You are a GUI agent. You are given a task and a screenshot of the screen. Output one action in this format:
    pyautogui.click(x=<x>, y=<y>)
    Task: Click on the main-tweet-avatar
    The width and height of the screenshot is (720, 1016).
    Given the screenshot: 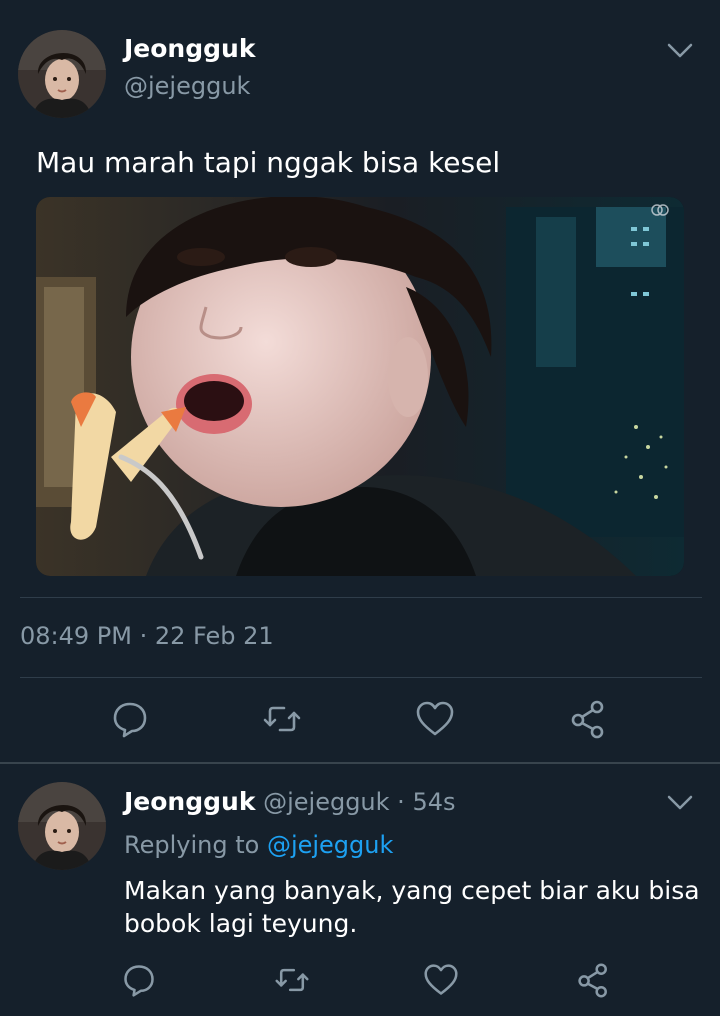 What is the action you would take?
    pyautogui.click(x=62, y=74)
    